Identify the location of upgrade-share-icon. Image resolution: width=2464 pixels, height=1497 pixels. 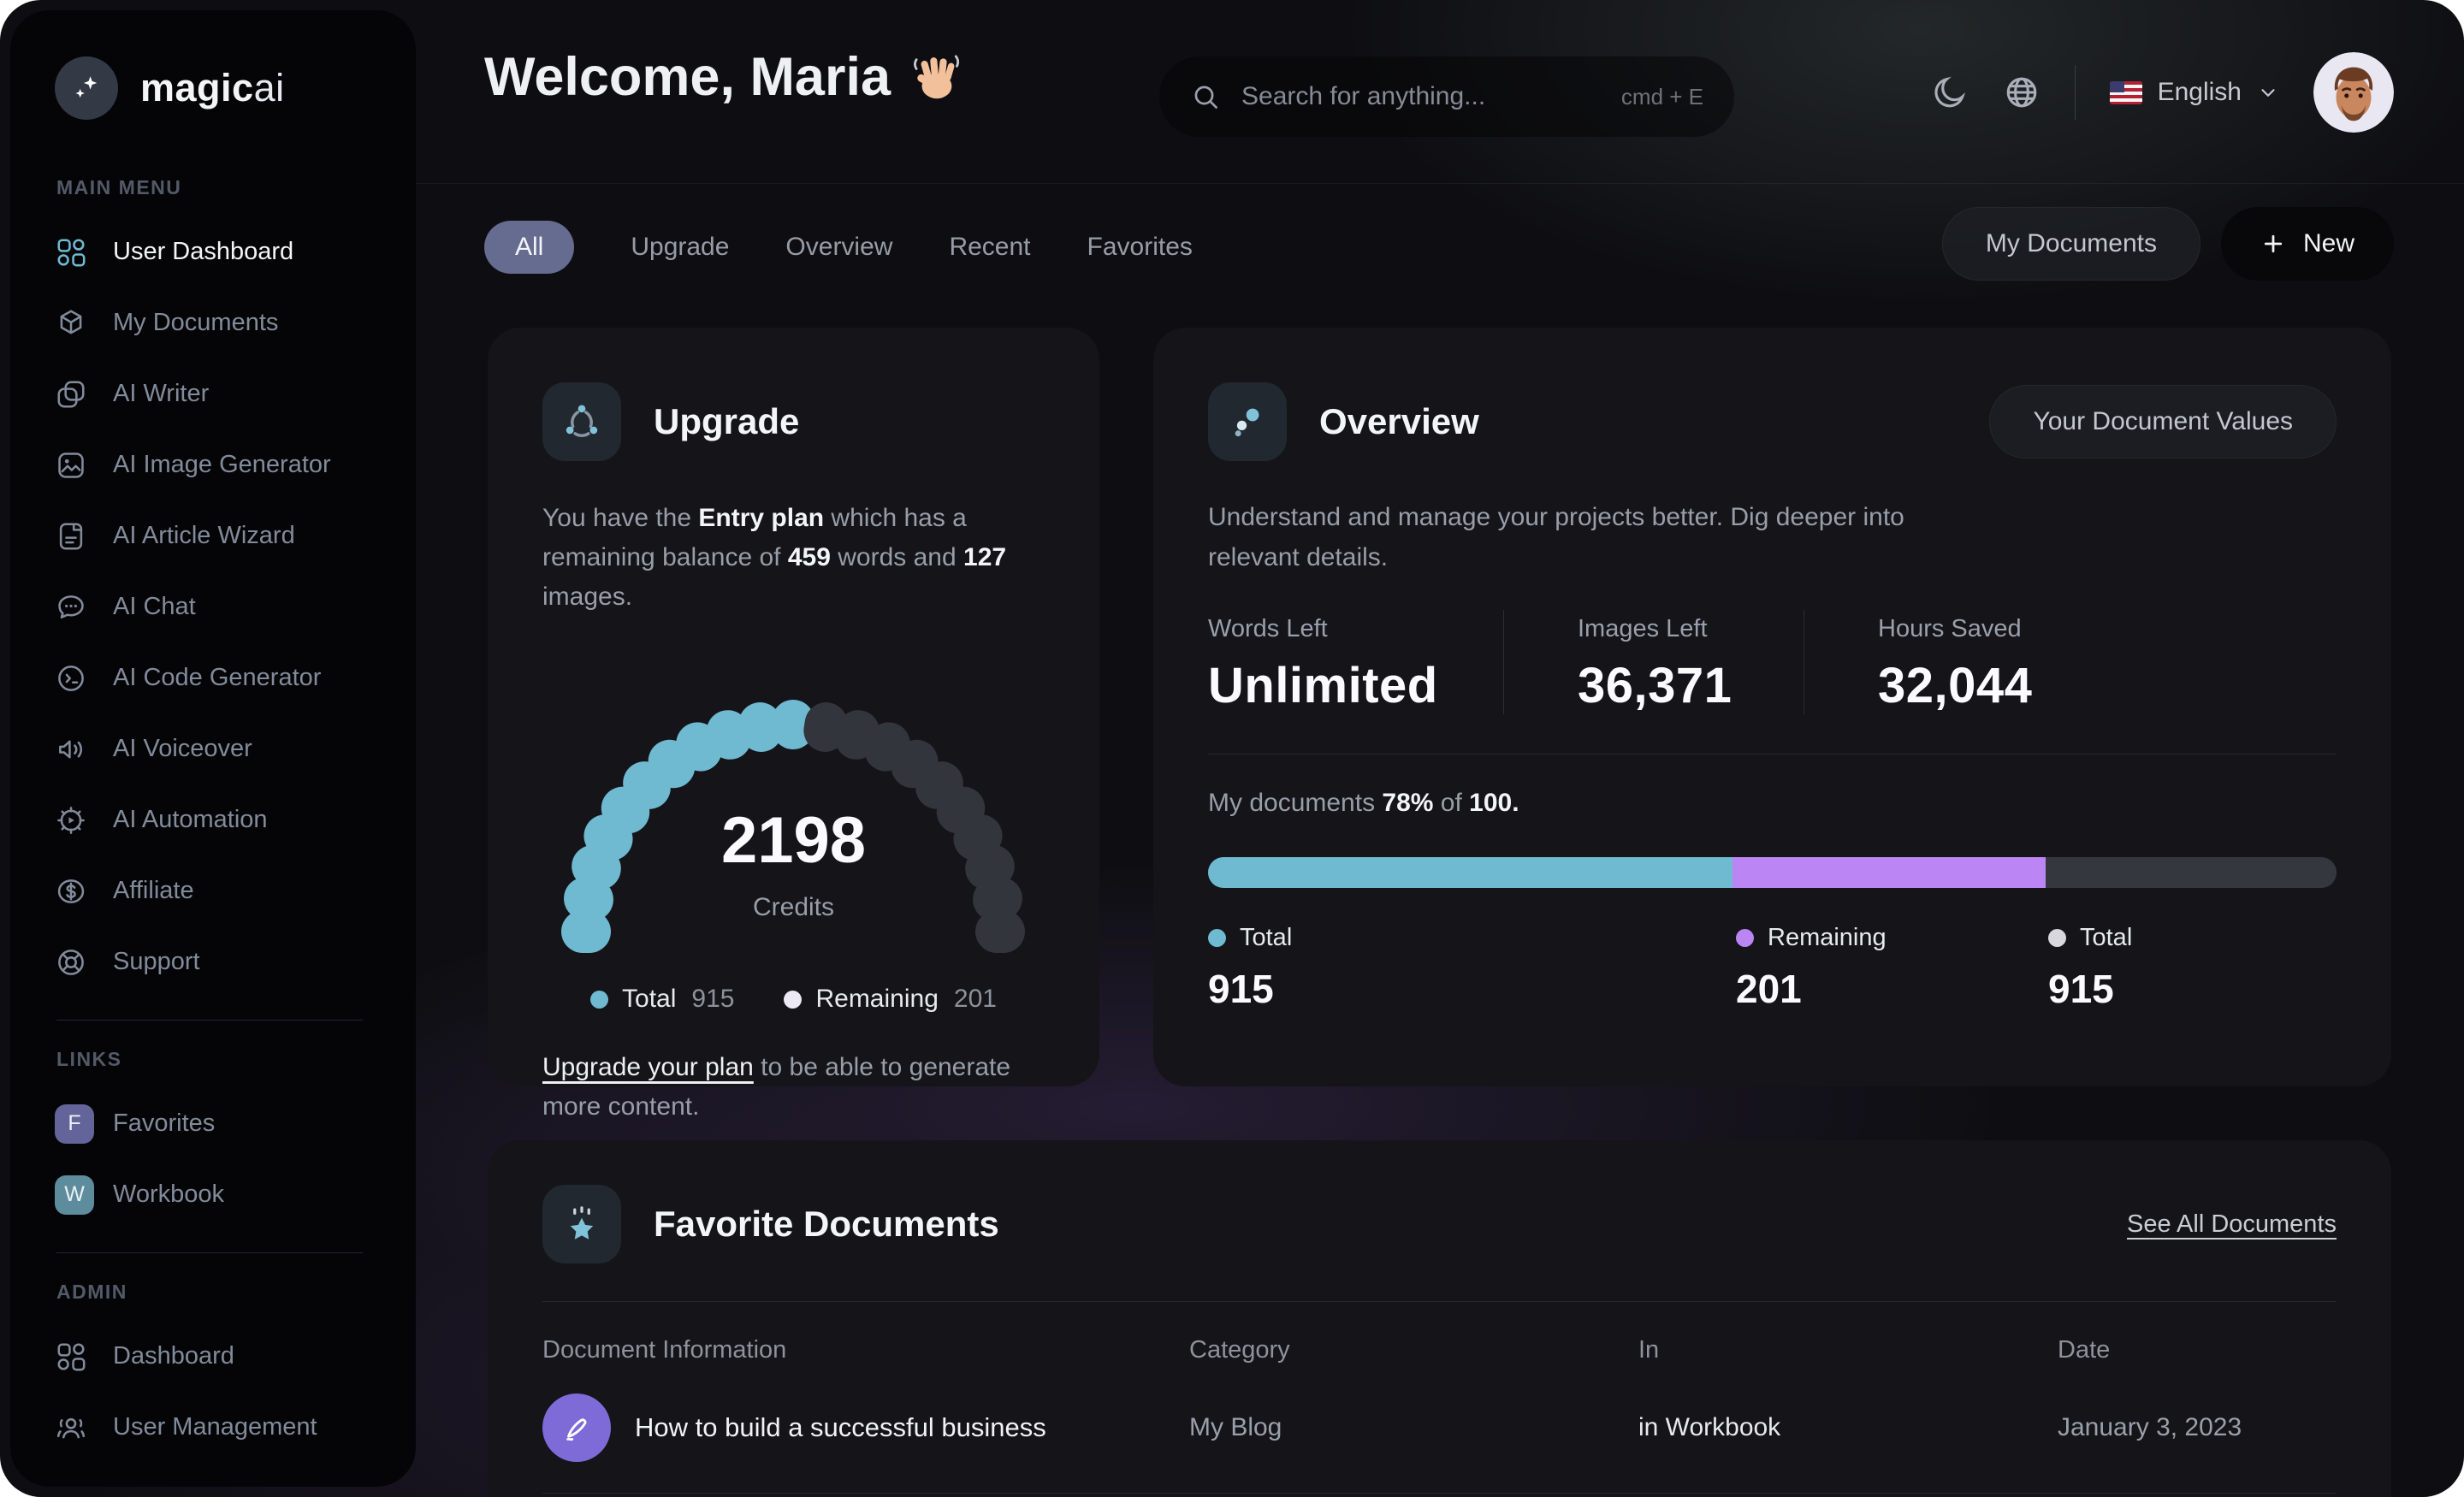
(581, 421).